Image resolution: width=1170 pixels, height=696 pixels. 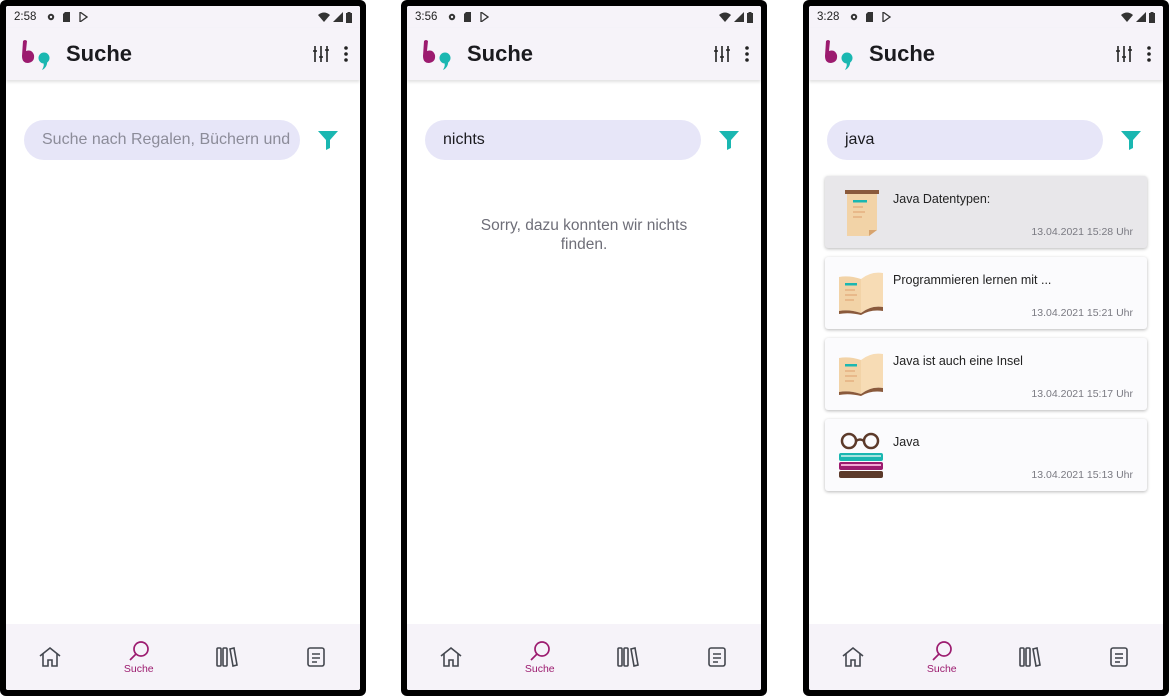 I want to click on search-input: nichts, so click(x=563, y=140).